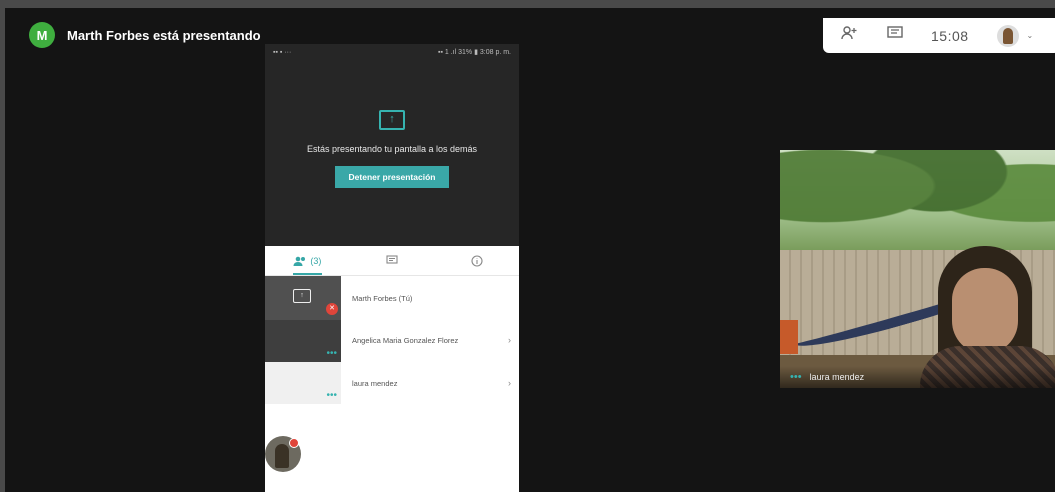  I want to click on self-avatar, so click(1007, 35).